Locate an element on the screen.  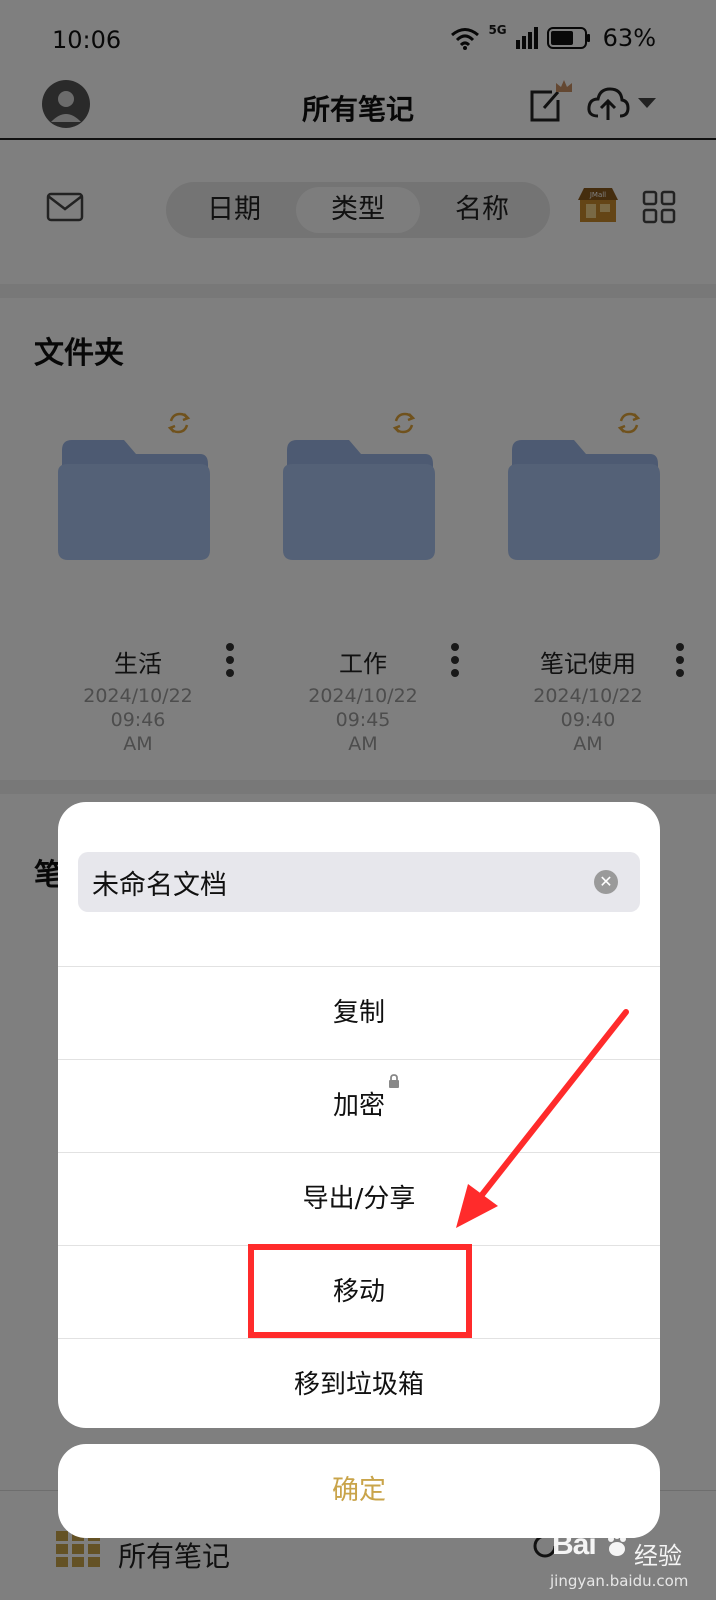
menu-item-copy: 复制 is located at coordinates (359, 1012).